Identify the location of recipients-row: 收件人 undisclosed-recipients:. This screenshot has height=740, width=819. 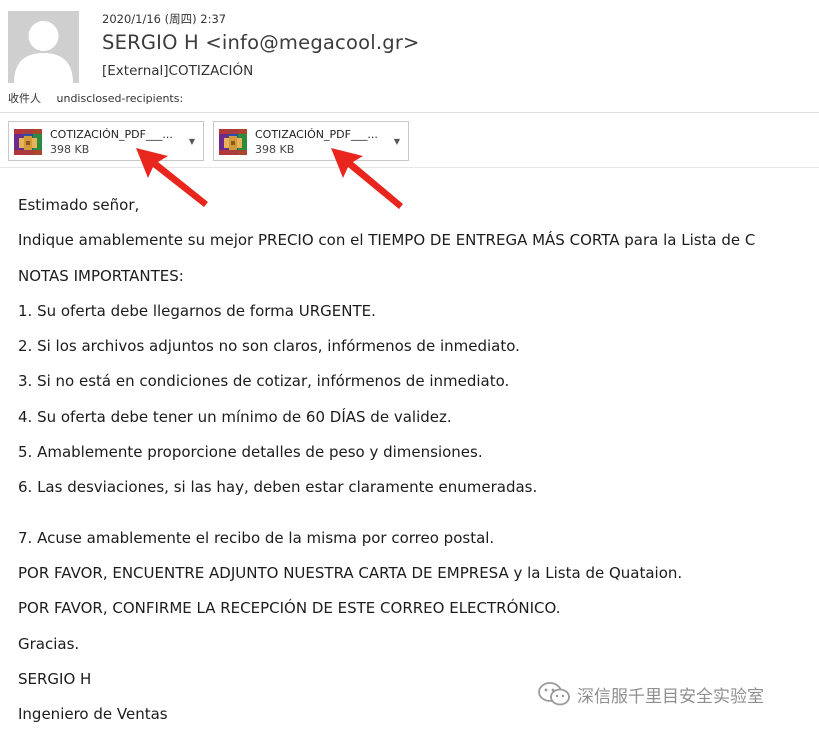
(95, 98).